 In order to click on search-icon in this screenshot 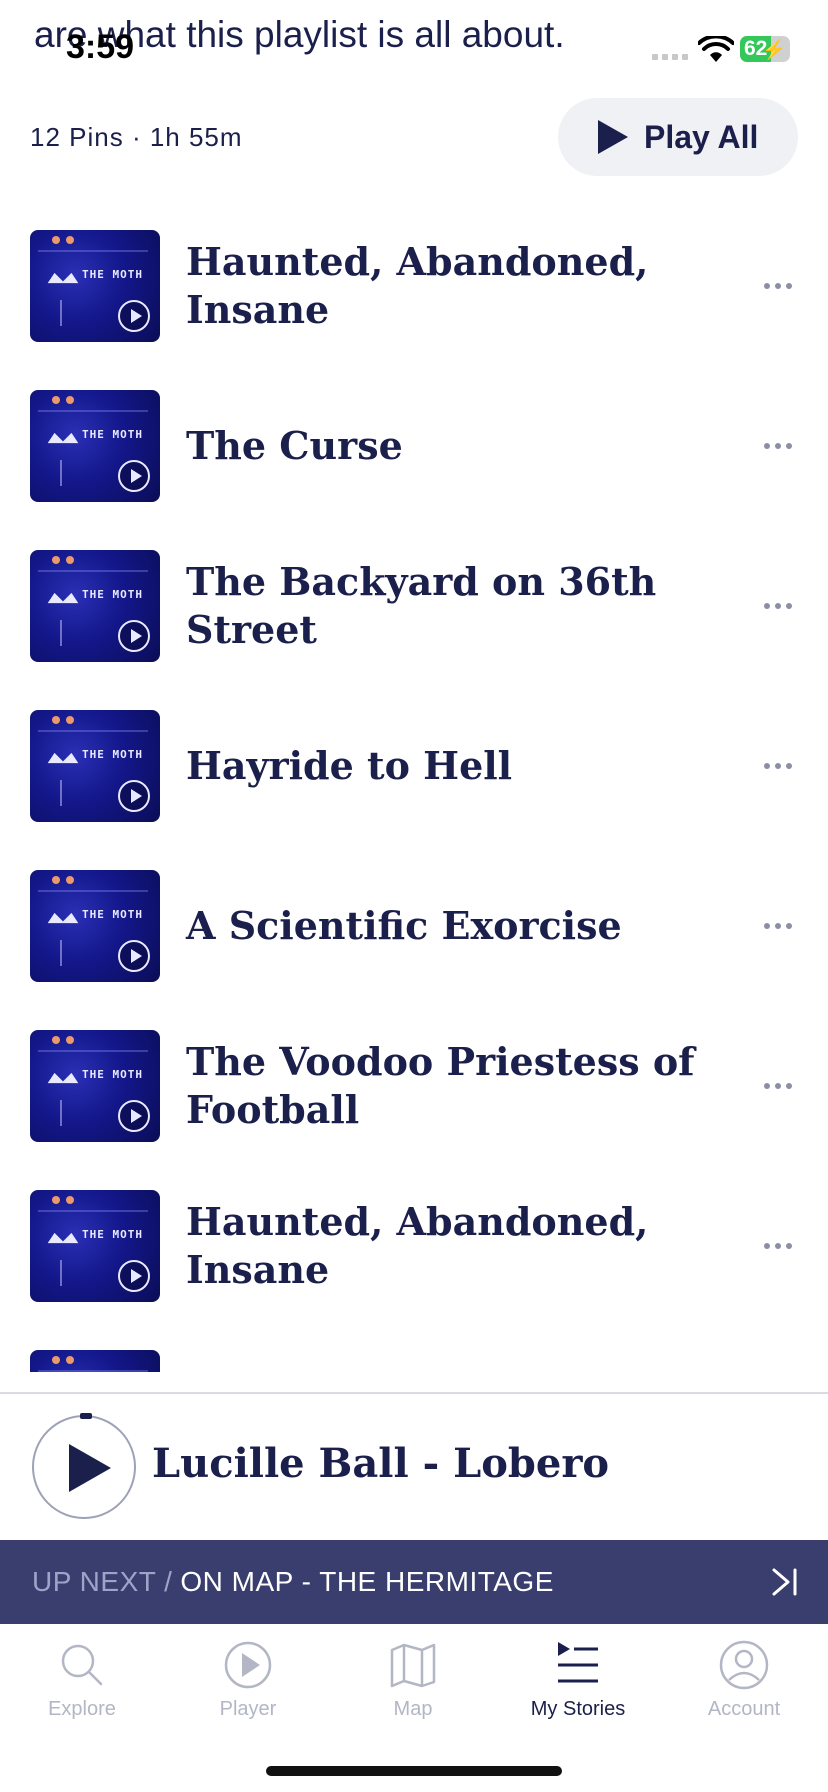, I will do `click(82, 1665)`.